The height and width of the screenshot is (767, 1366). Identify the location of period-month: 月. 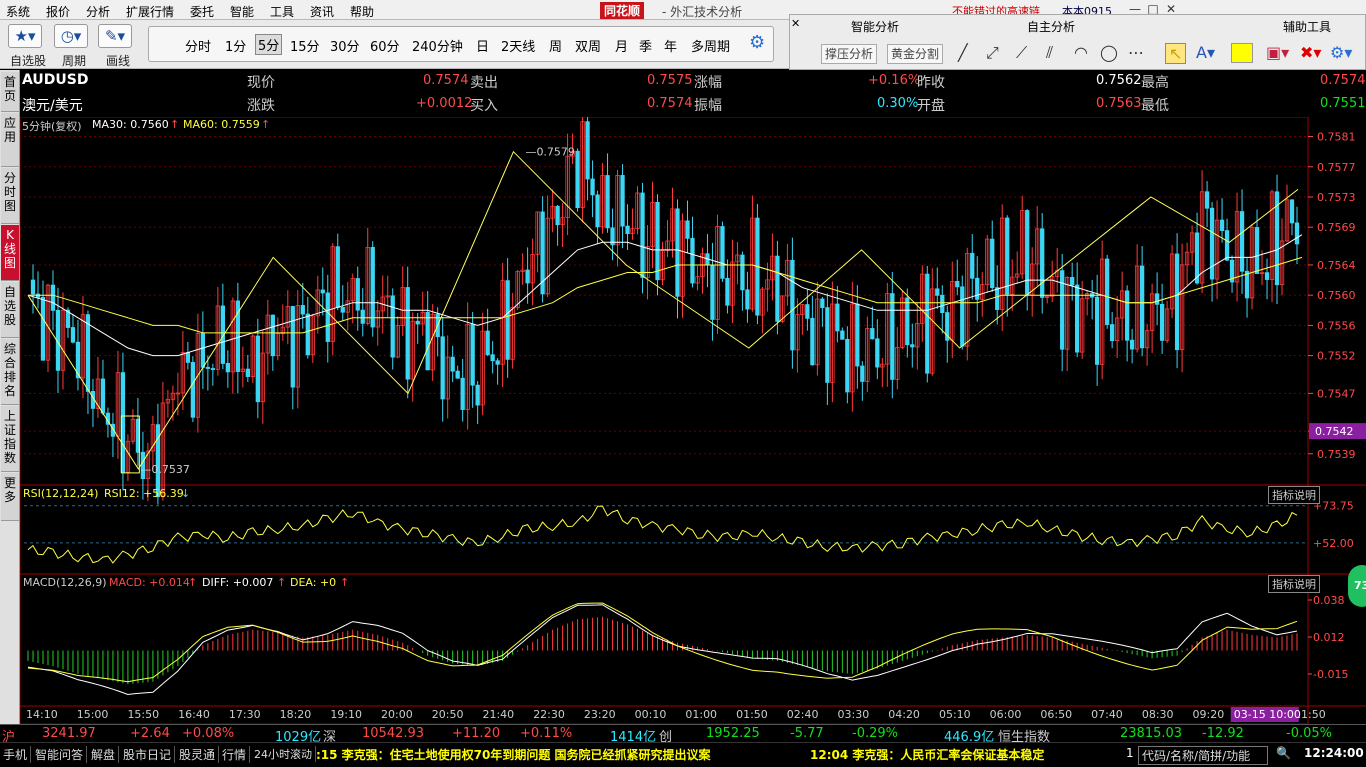
(621, 45).